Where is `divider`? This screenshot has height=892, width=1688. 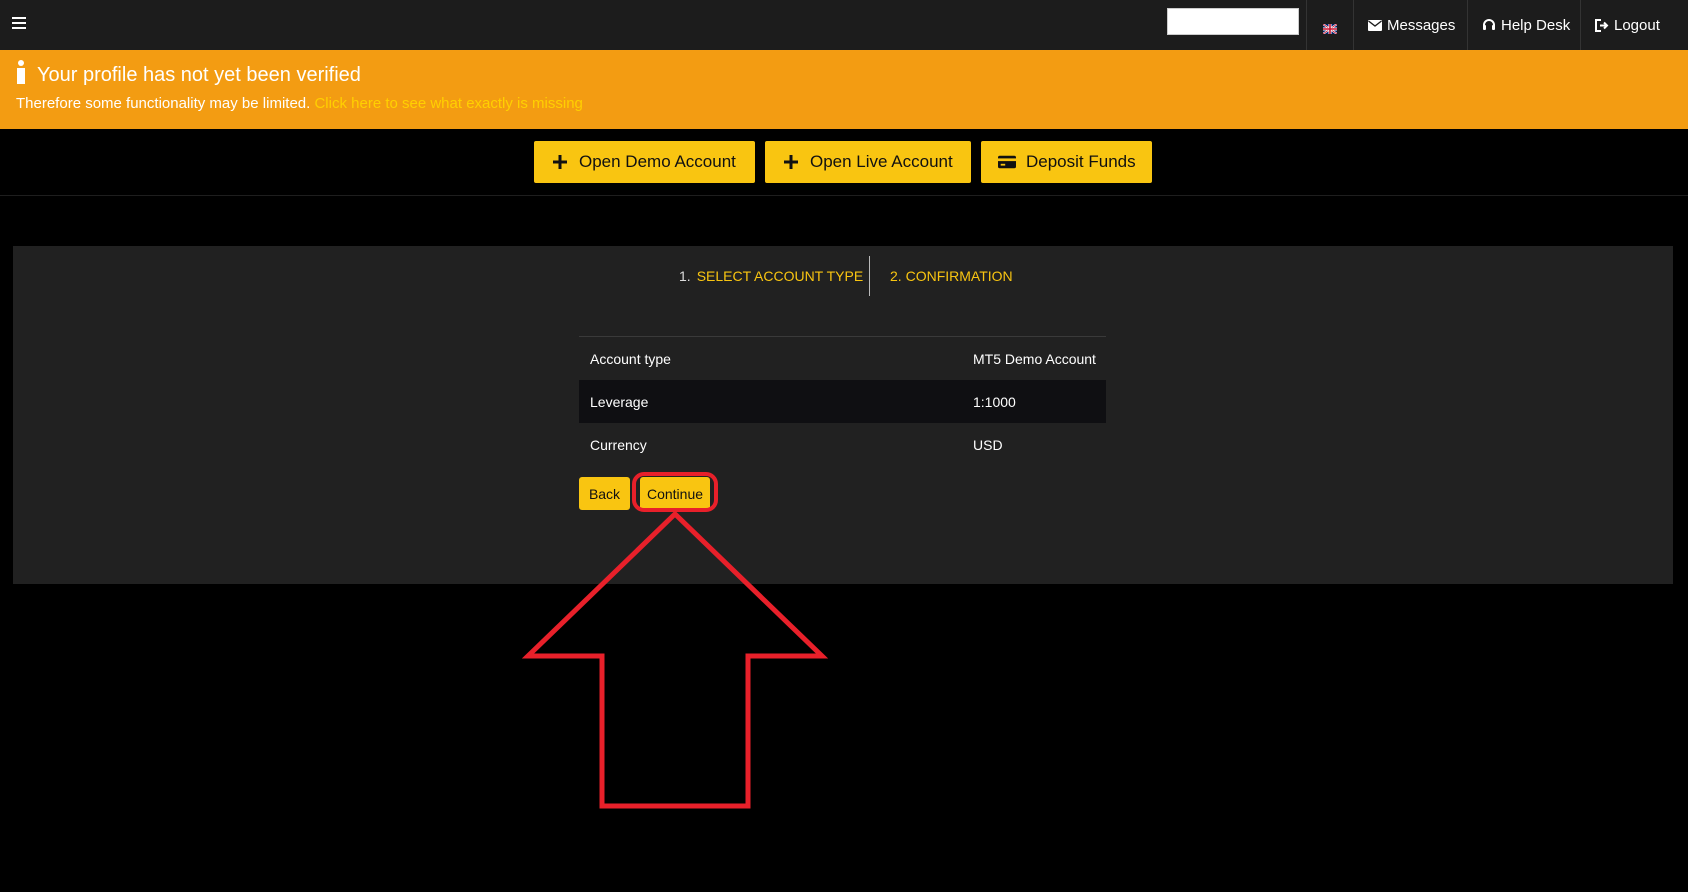 divider is located at coordinates (844, 195).